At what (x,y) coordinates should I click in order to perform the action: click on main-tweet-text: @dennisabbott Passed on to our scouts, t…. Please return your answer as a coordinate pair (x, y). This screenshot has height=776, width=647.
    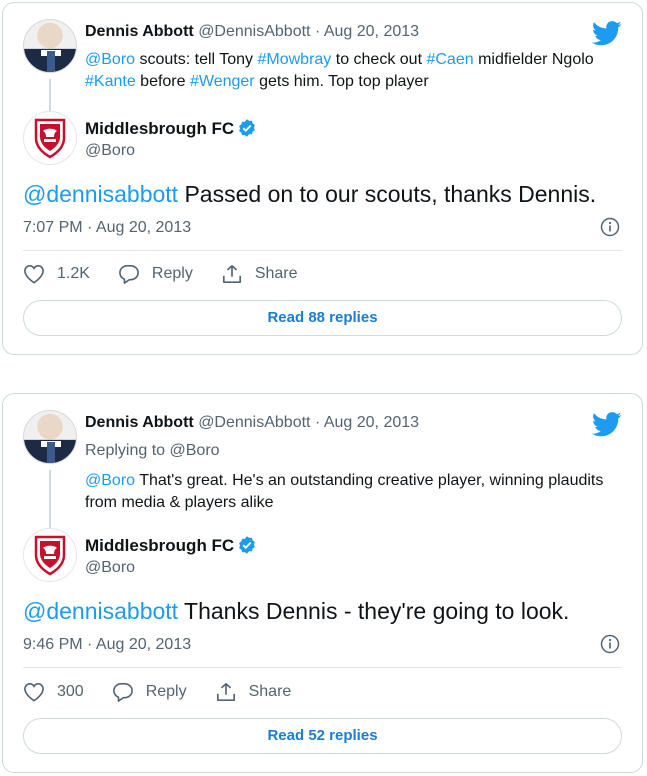
    Looking at the image, I should click on (309, 194).